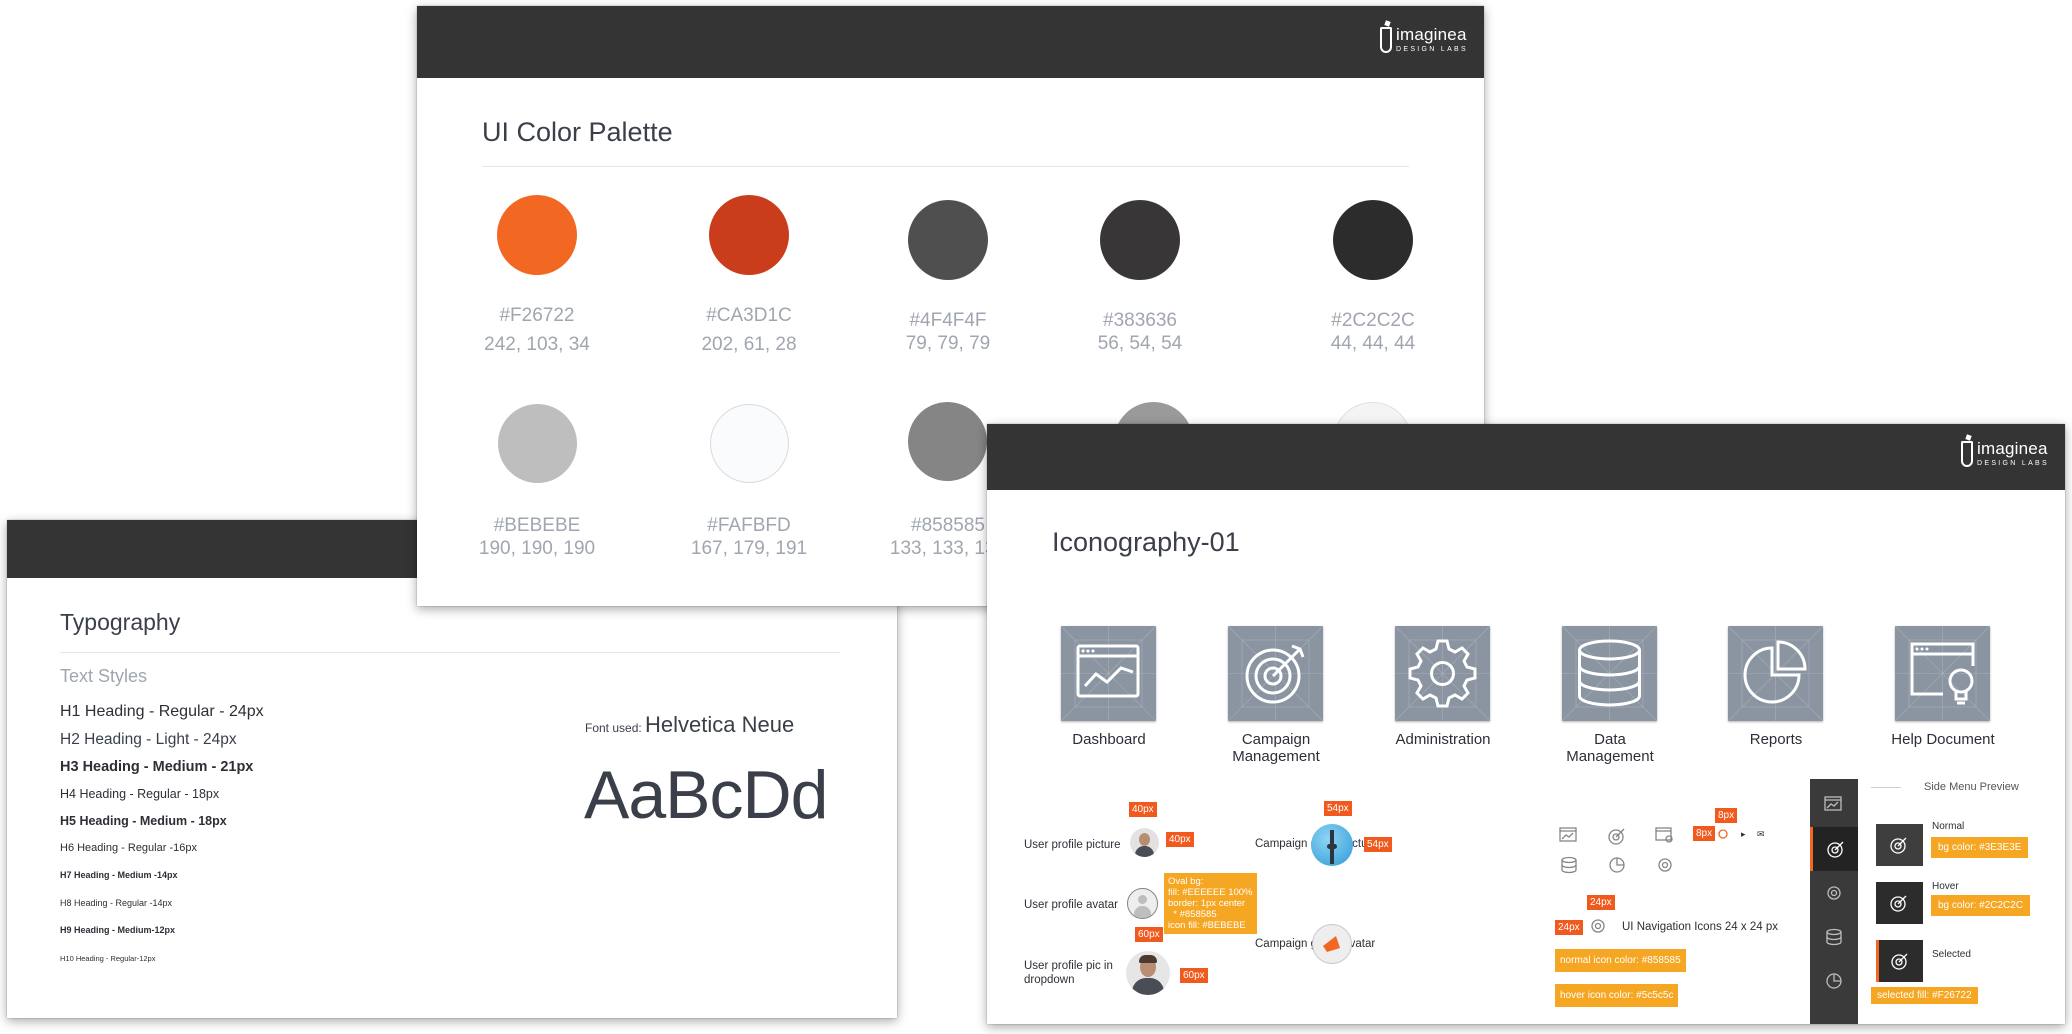  I want to click on person-head, so click(1144, 839).